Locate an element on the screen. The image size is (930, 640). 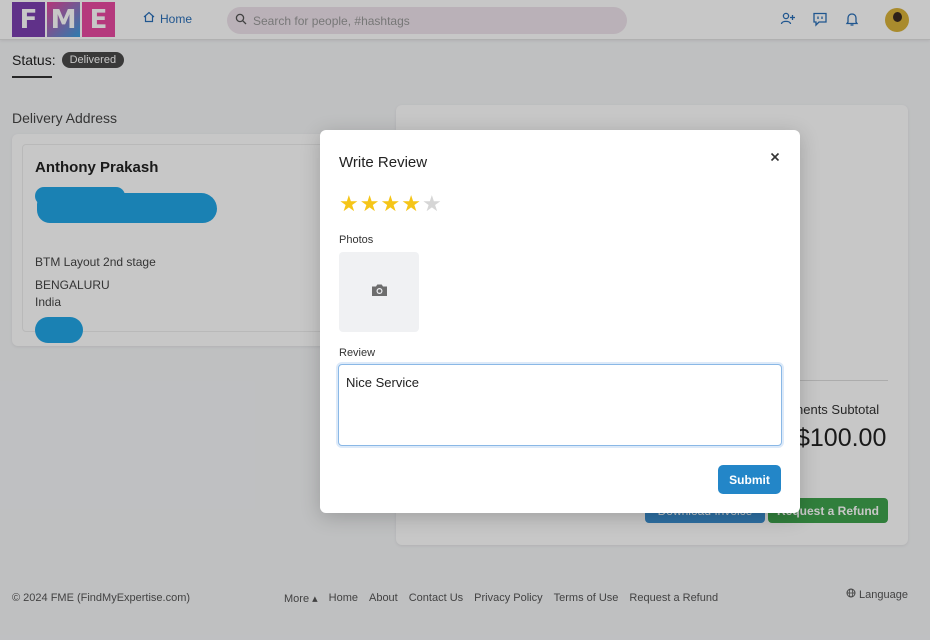
modal-title: Write Review is located at coordinates (383, 162).